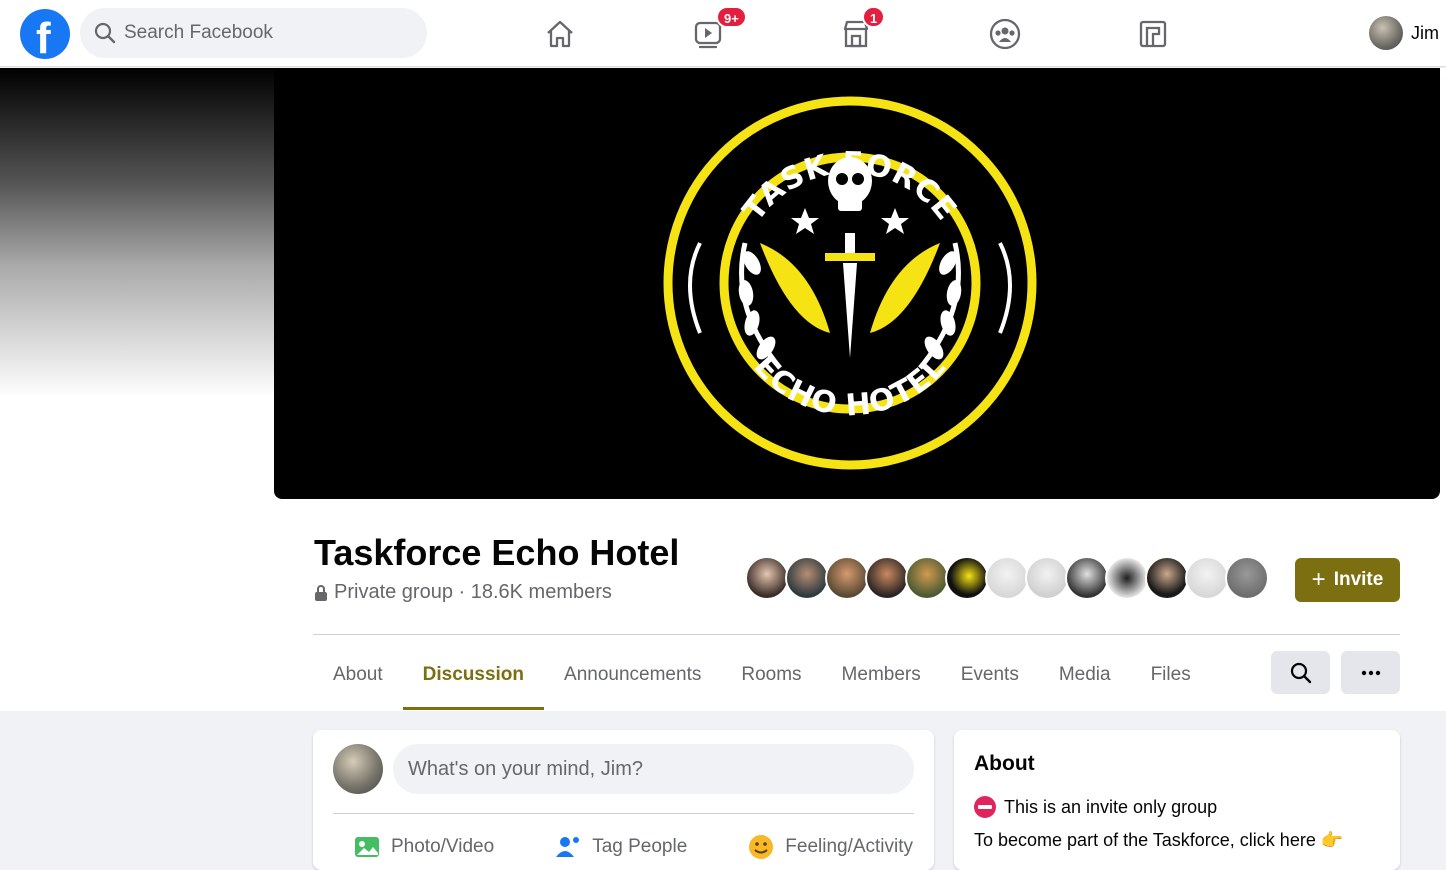 The image size is (1446, 870). Describe the element at coordinates (1404, 33) in the screenshot. I see `profile-button: Jim` at that location.